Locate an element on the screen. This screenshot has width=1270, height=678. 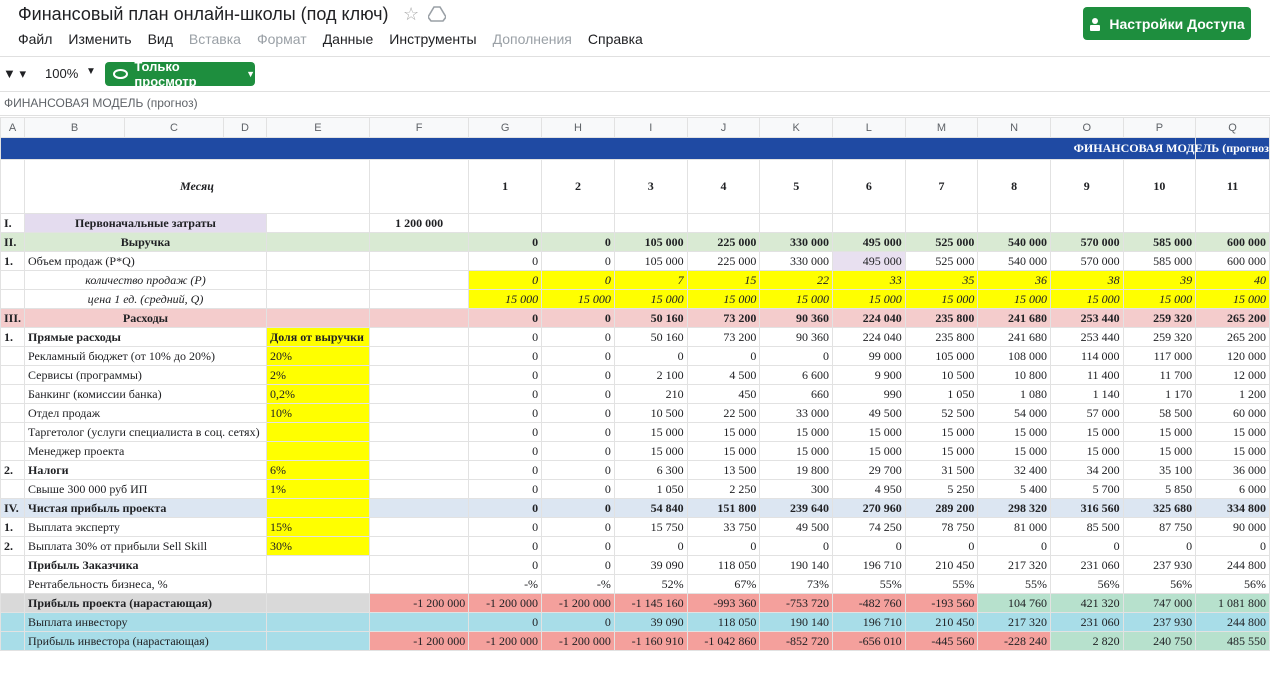
document-title: Финансовый план онлайн-школы (под ключ) is located at coordinates (203, 14).